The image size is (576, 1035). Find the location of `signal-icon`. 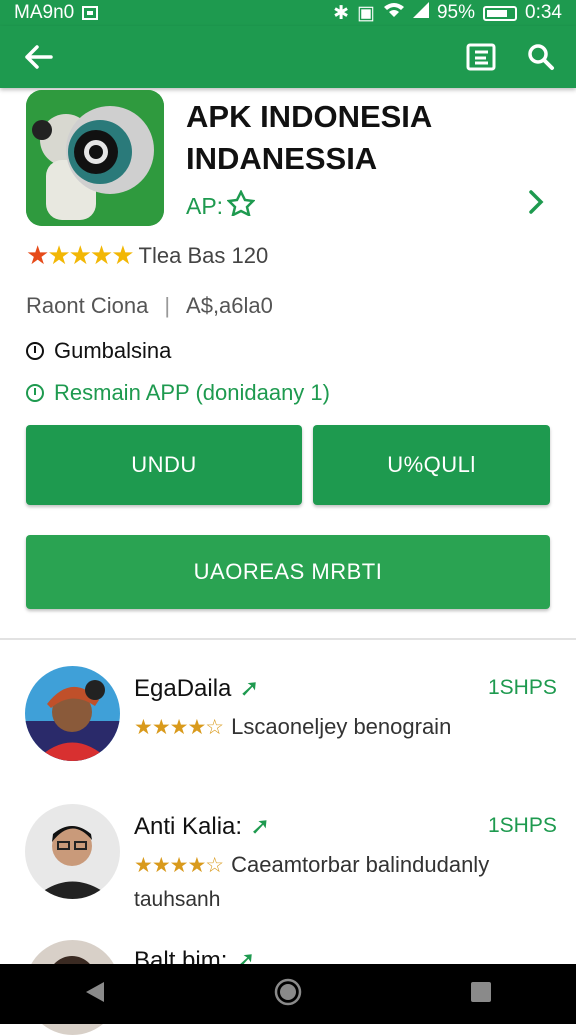

signal-icon is located at coordinates (420, 13).